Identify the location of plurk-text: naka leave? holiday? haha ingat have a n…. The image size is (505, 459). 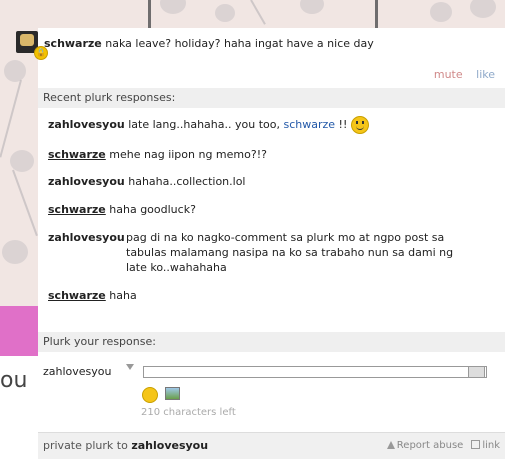
(239, 43).